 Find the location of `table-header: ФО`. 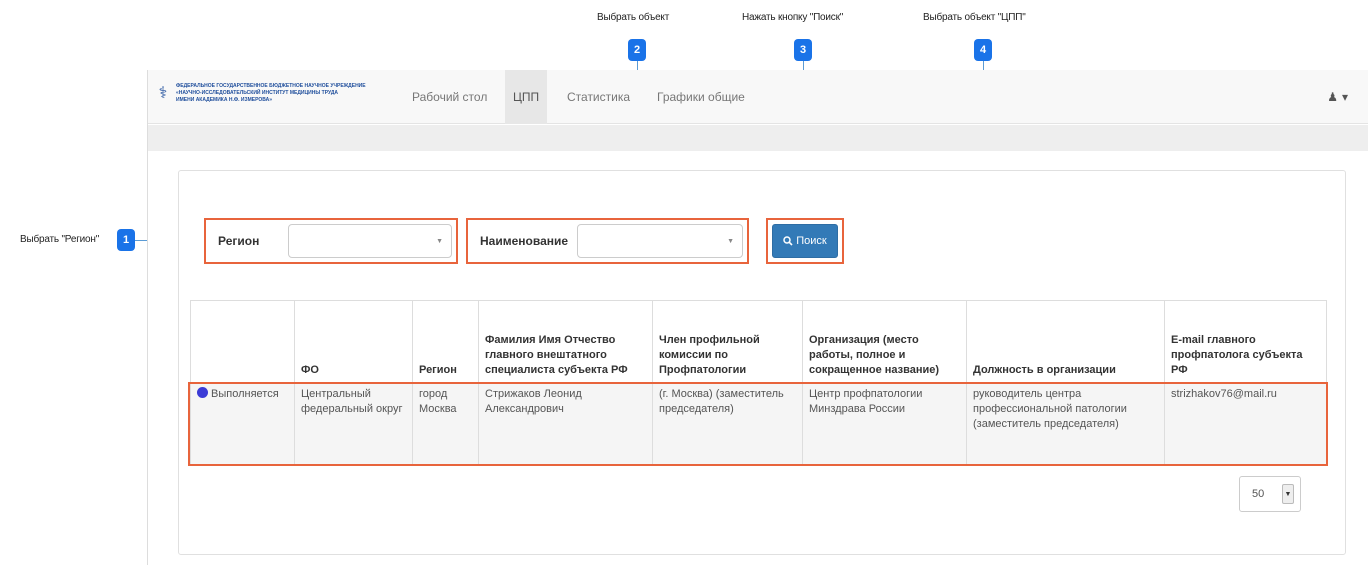

table-header: ФО is located at coordinates (353, 341).